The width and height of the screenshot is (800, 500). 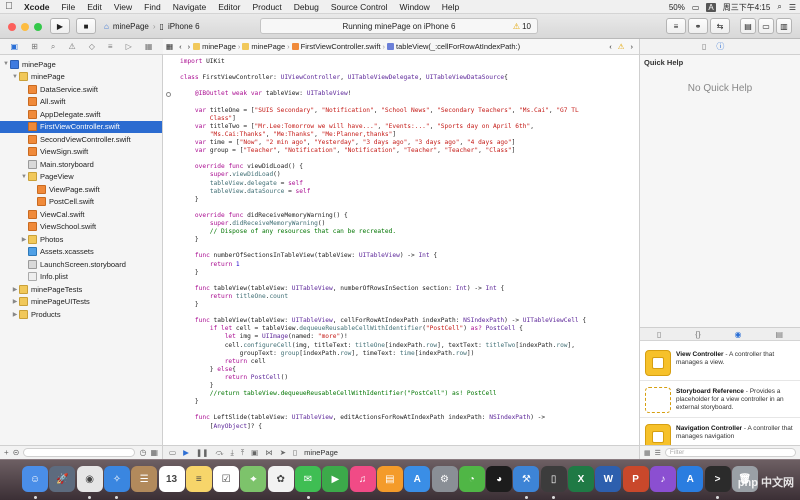 What do you see at coordinates (658, 453) in the screenshot?
I see `list-icon: ☰` at bounding box center [658, 453].